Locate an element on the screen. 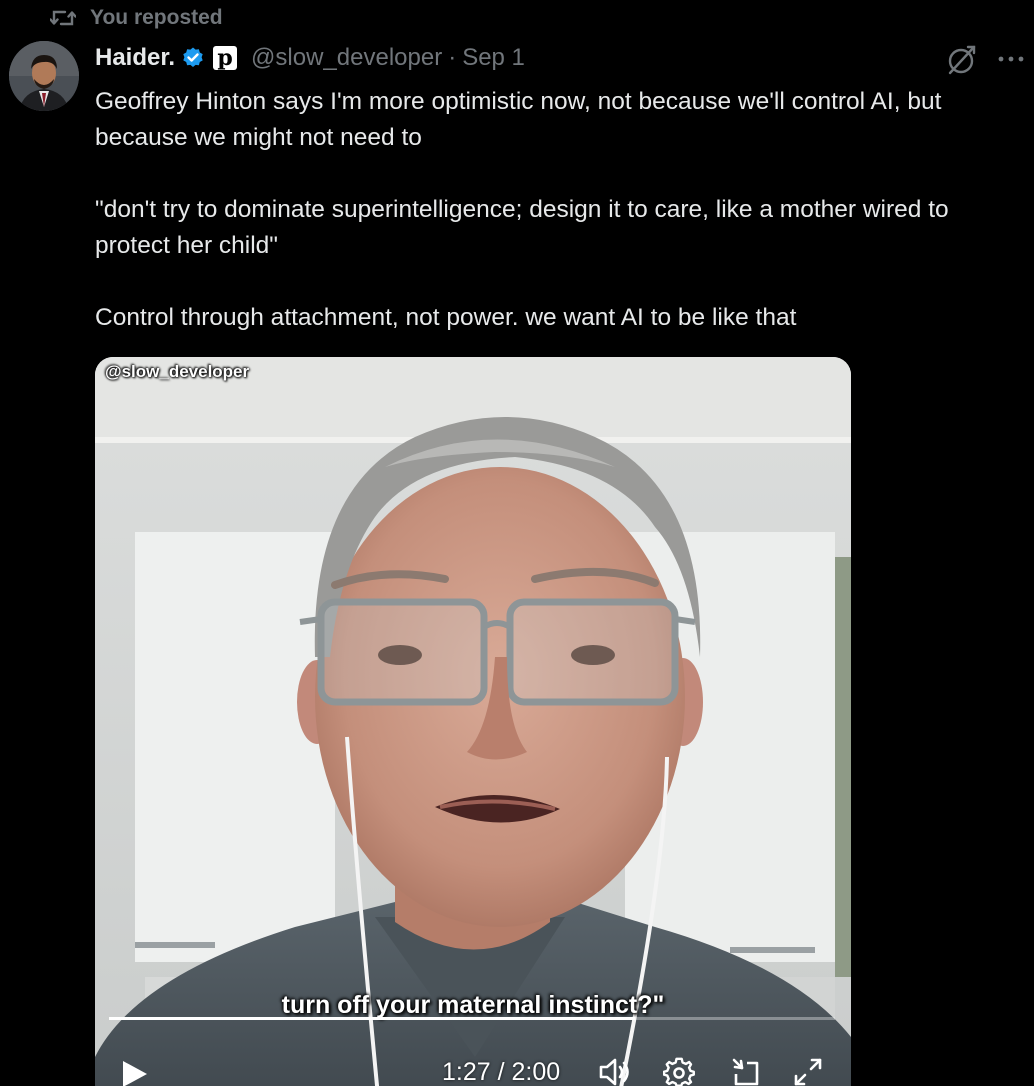 The image size is (1034, 1086). avatar is located at coordinates (44, 76).